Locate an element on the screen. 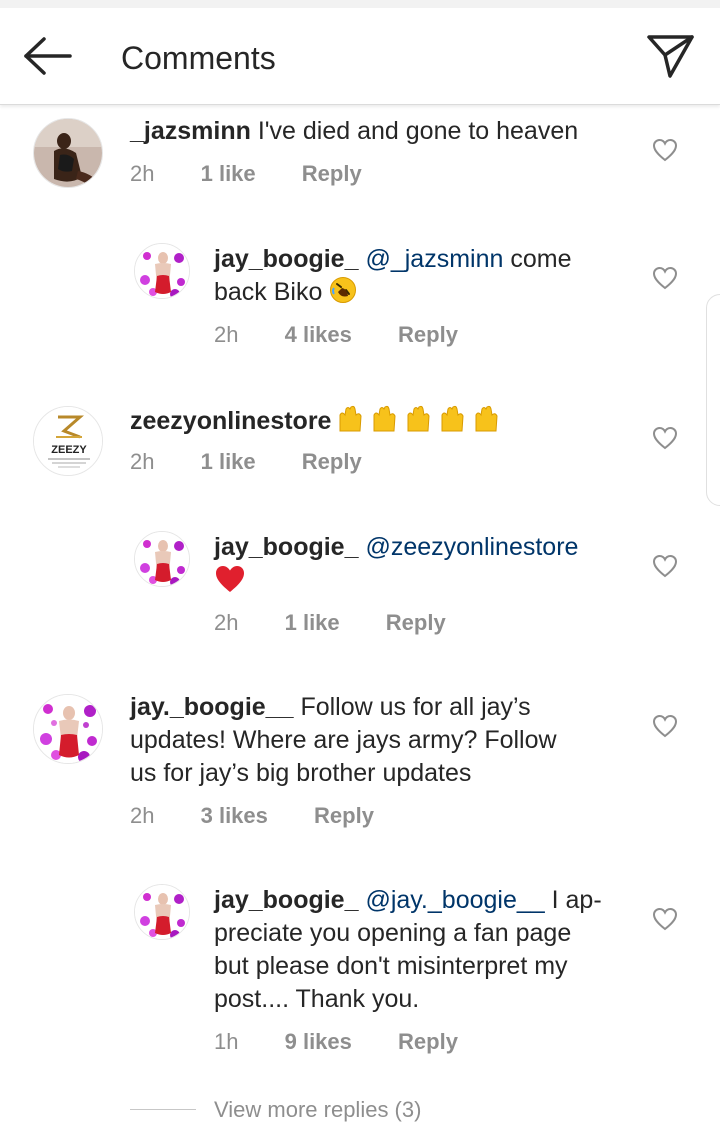 The width and height of the screenshot is (720, 1126). comment-text: post.... Thank you. is located at coordinates (317, 999).